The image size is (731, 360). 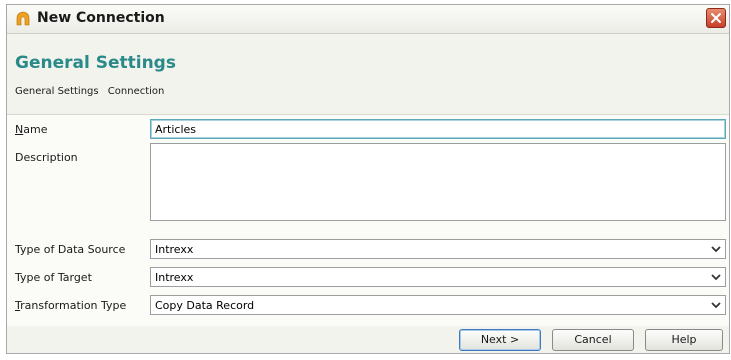 I want to click on window-title: New Connection, so click(x=101, y=18).